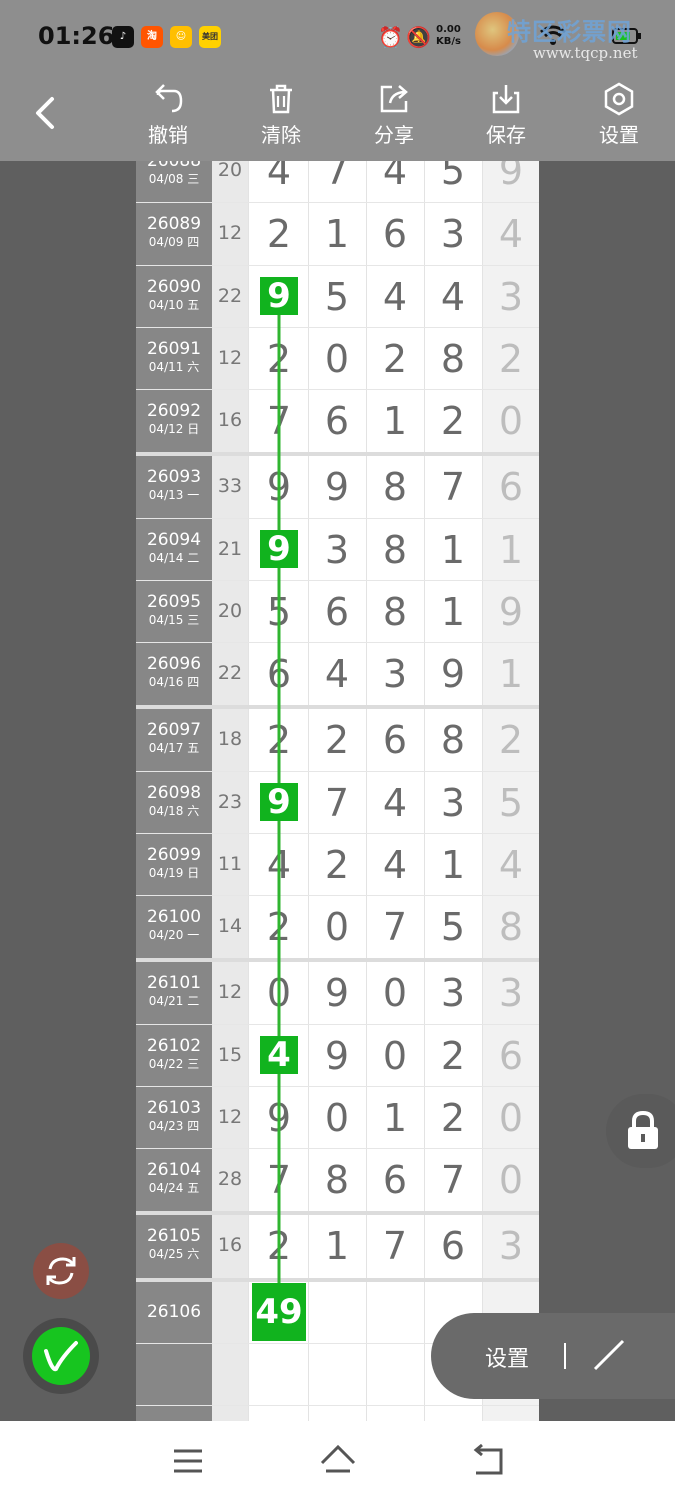 The width and height of the screenshot is (675, 1500). I want to click on clear-button: 清除, so click(281, 114).